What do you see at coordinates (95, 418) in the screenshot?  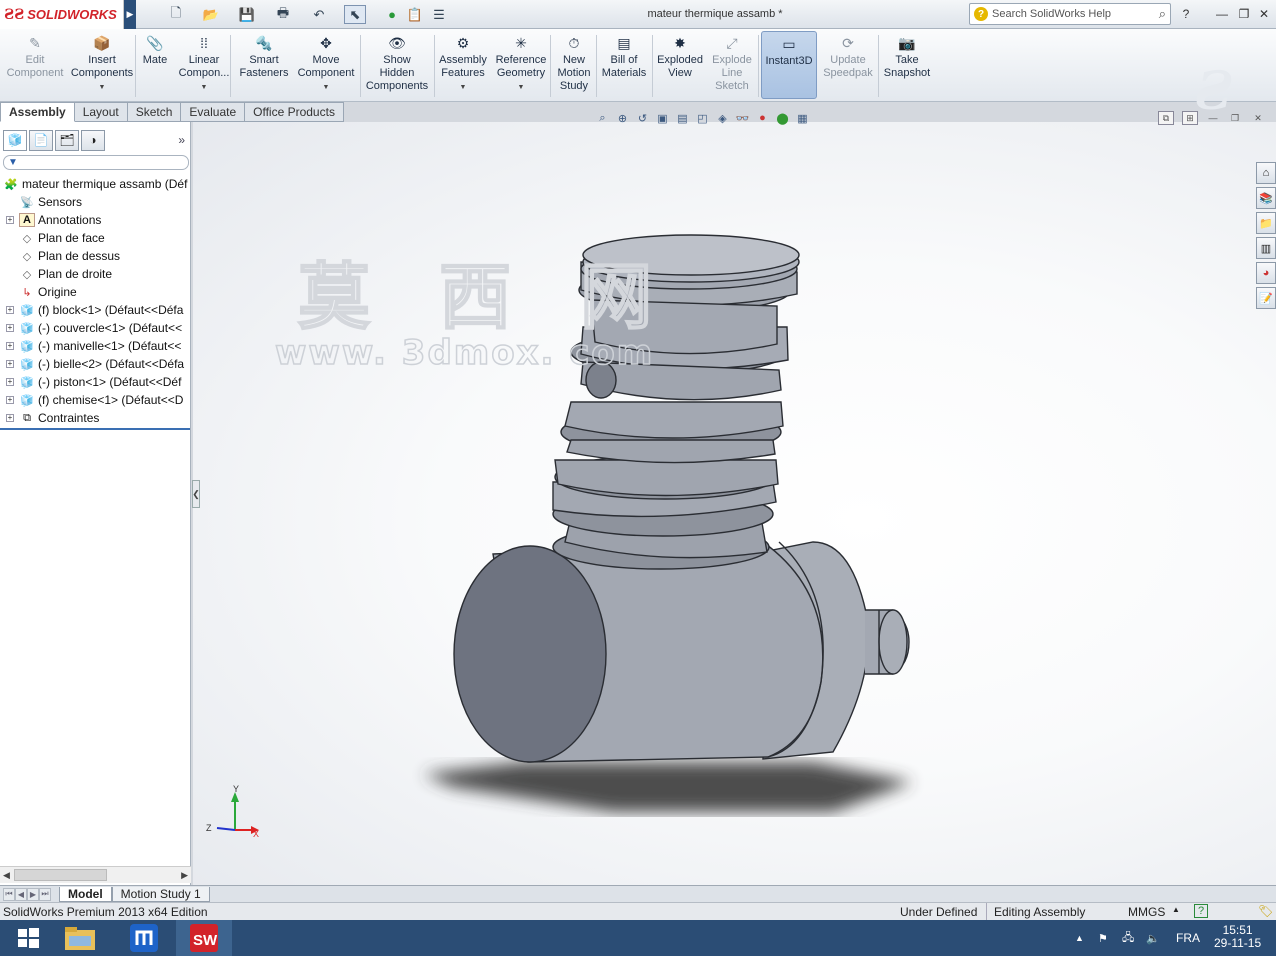 I see `tree-item: + ⧉ Contraintes` at bounding box center [95, 418].